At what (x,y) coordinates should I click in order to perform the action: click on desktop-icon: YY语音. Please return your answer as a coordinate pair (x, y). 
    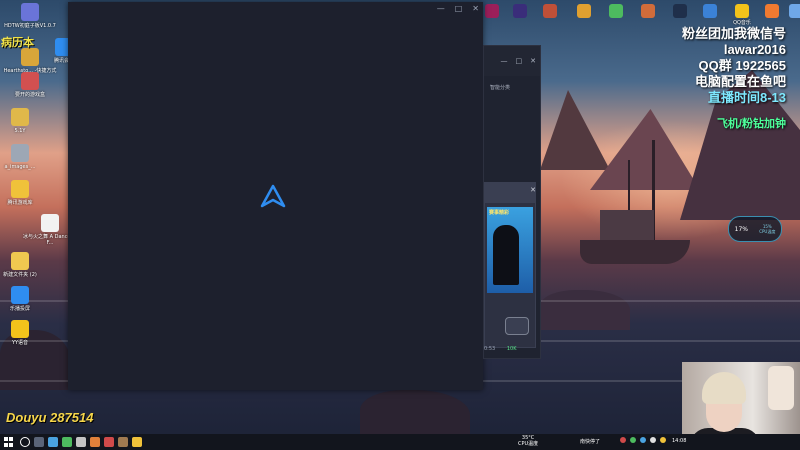
    Looking at the image, I should click on (24, 333).